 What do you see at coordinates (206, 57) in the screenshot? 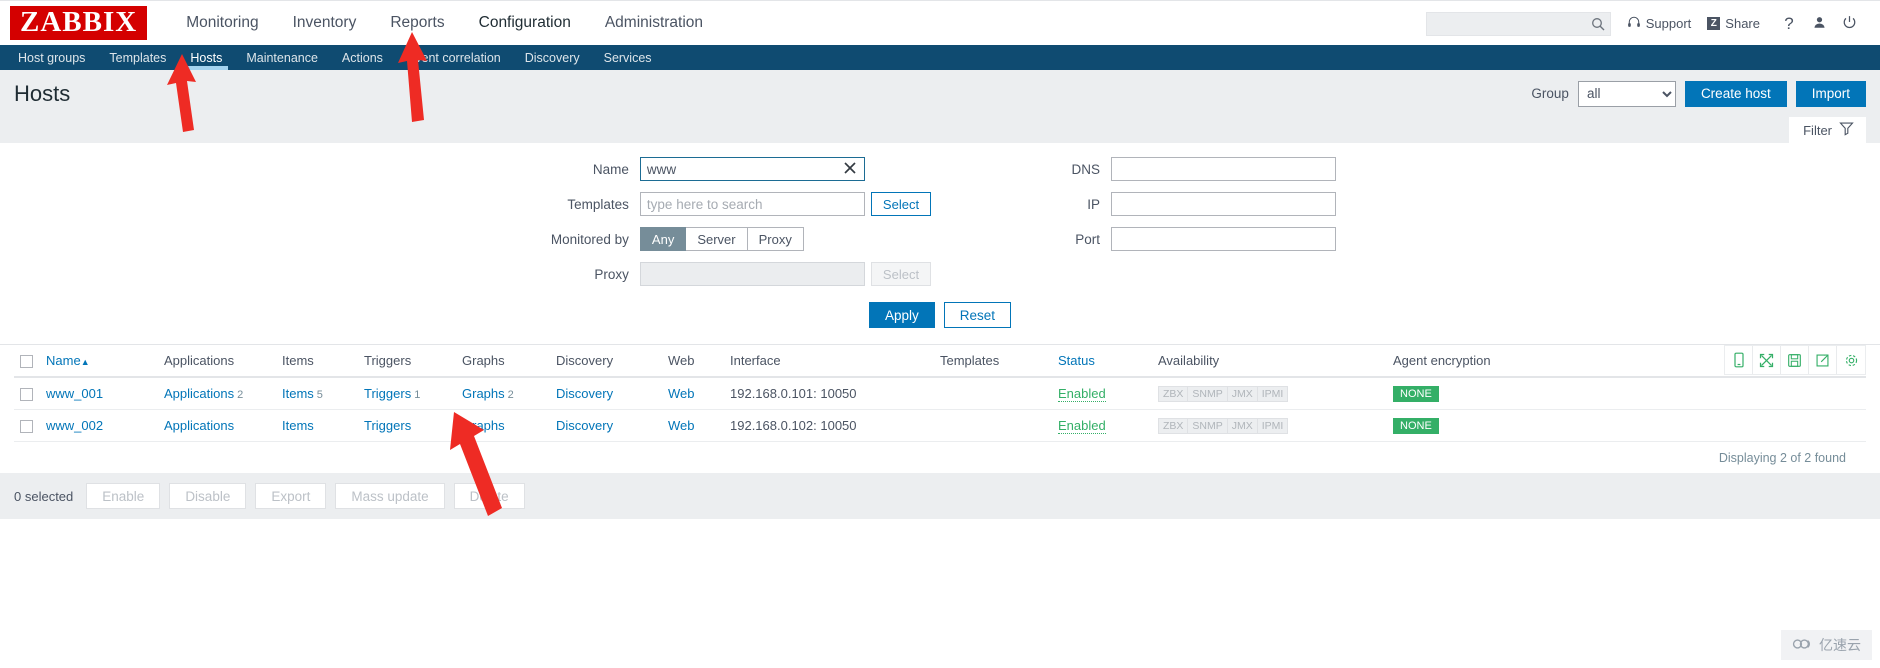
I see `subnav-hosts: Hosts` at bounding box center [206, 57].